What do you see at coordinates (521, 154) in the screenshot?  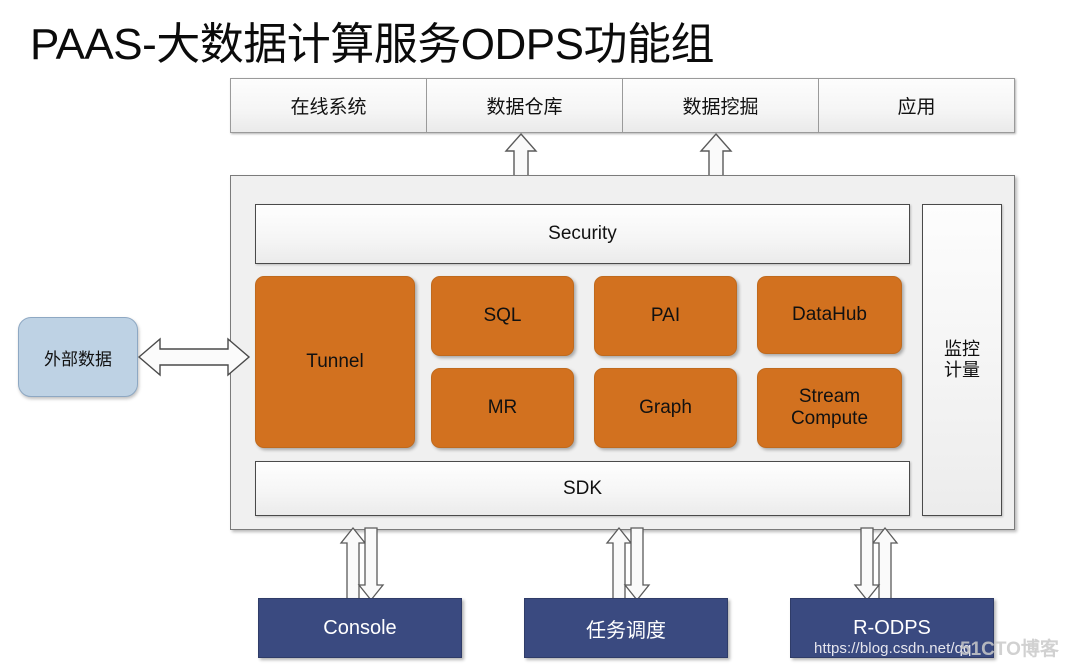 I see `arrow-up-to-warehouse-icon` at bounding box center [521, 154].